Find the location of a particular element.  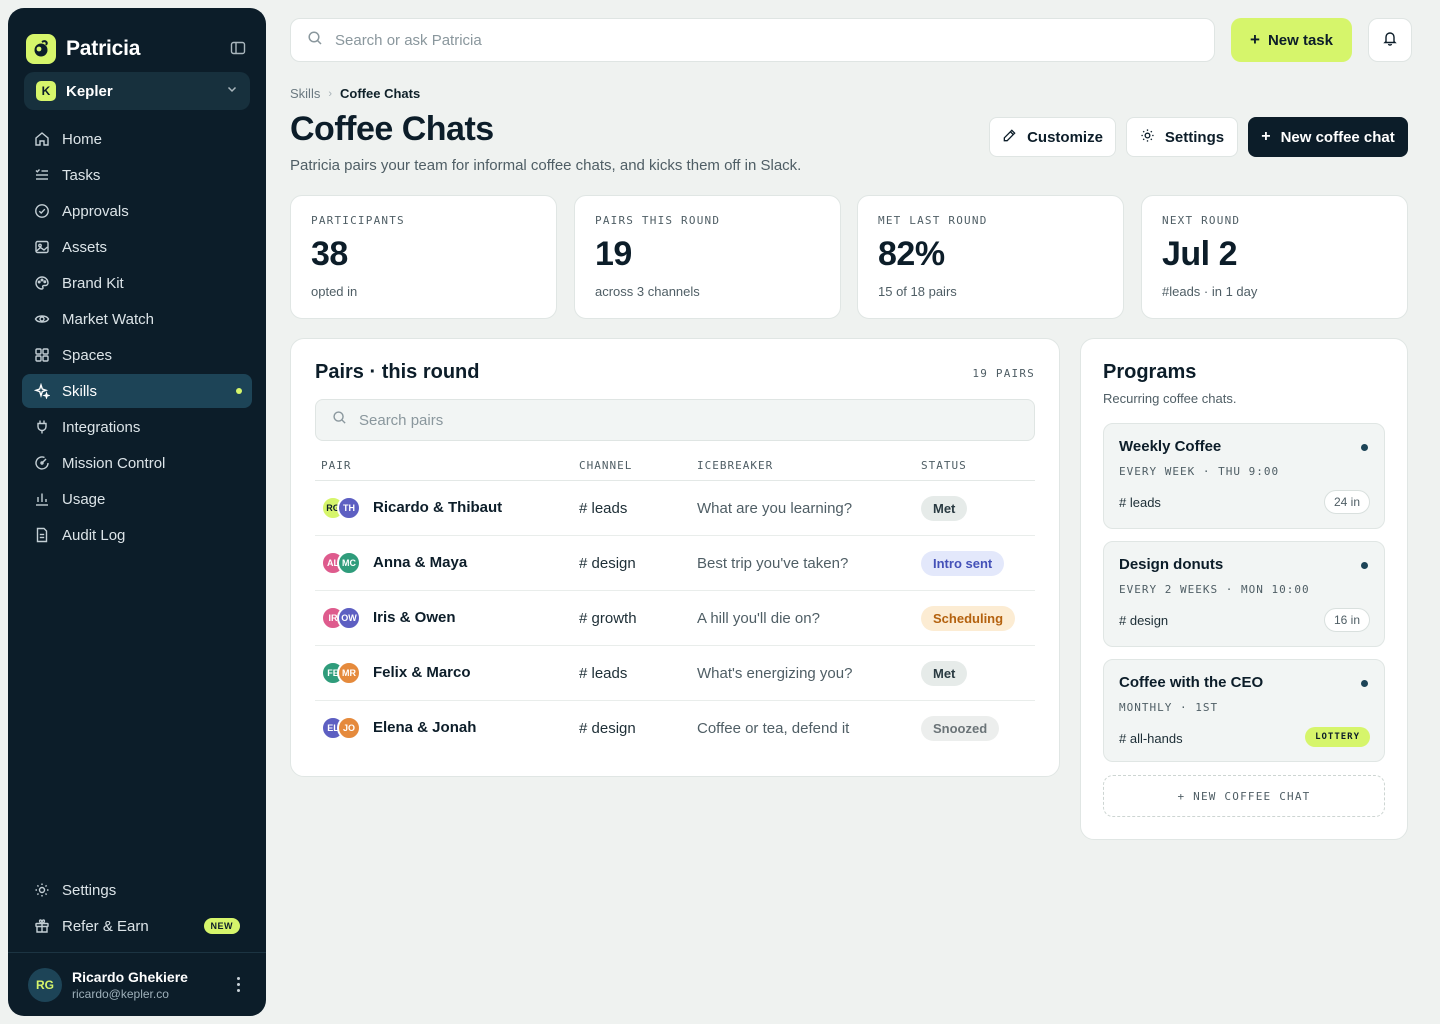

gift-icon is located at coordinates (42, 926).